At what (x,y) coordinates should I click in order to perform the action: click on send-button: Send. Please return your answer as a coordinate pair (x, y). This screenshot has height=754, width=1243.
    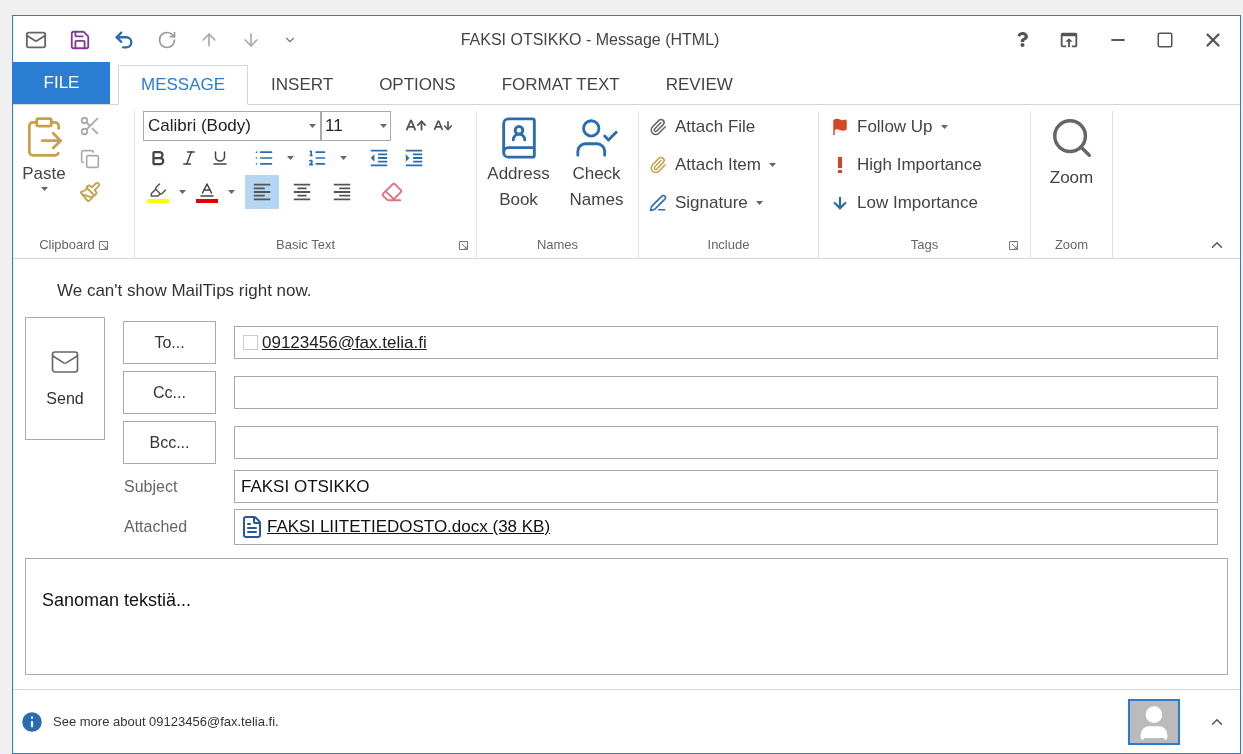
    Looking at the image, I should click on (65, 378).